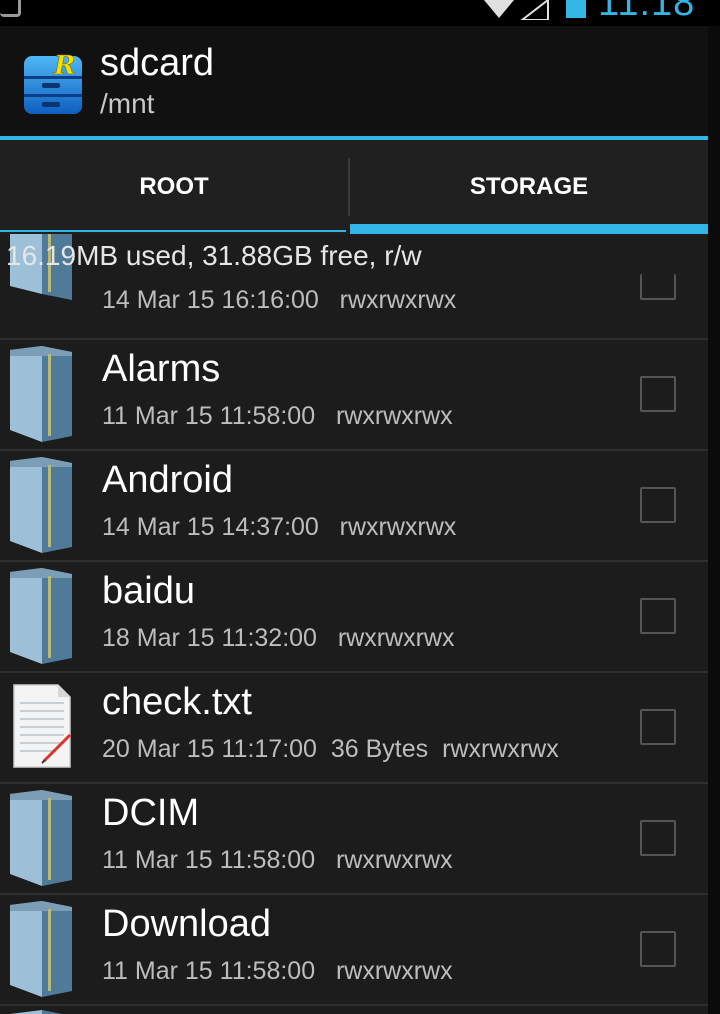 This screenshot has height=1014, width=720. I want to click on list-item: baidu 18 Mar 15 11:32:00 rwxrwxrwx, so click(354, 616).